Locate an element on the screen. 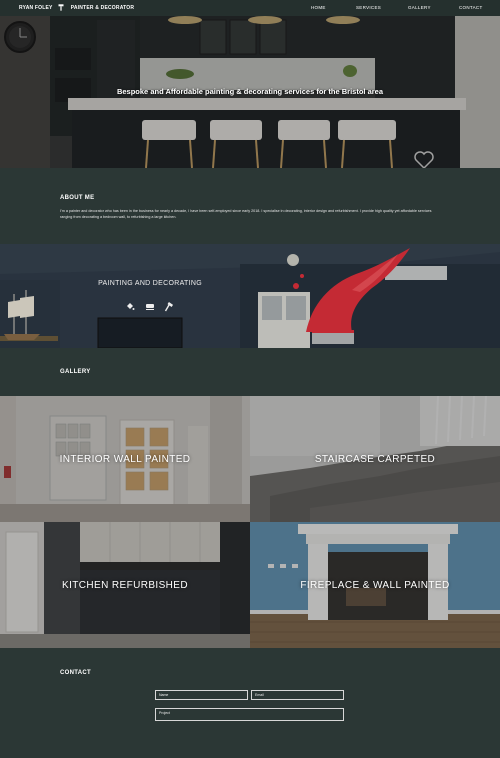  name-field-placeholder: Name is located at coordinates (164, 695).